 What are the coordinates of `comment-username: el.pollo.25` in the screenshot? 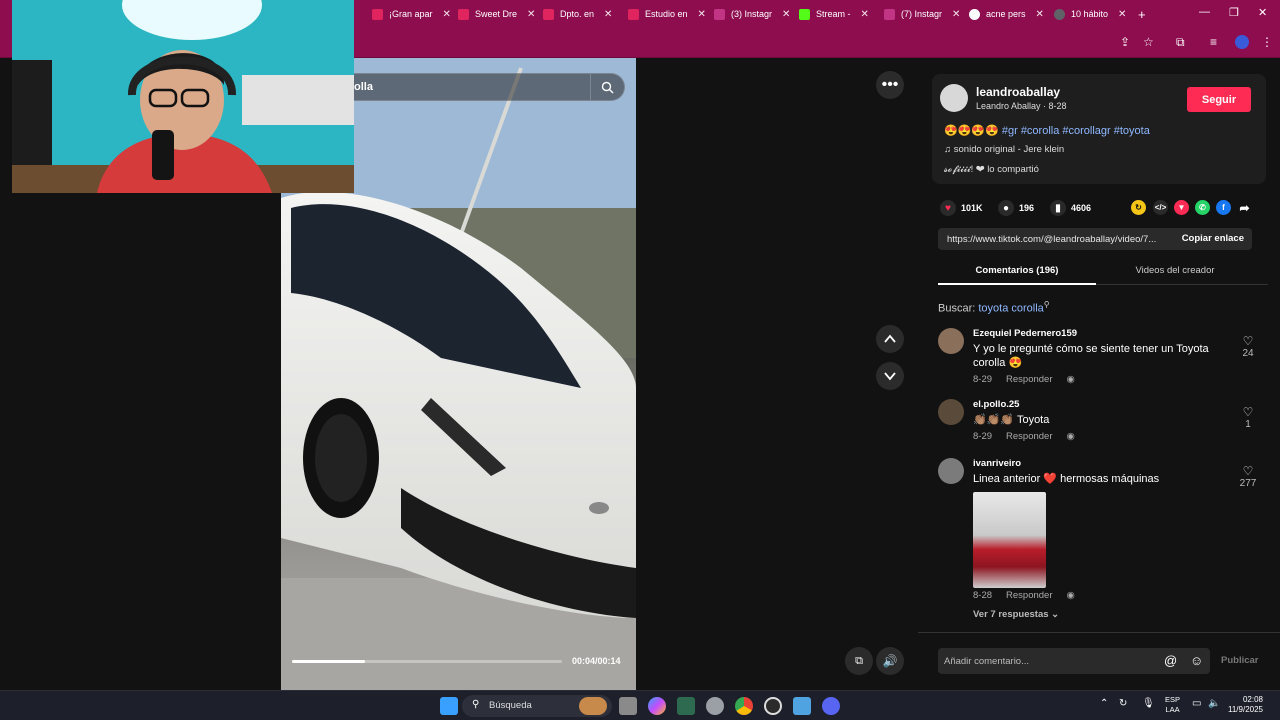 It's located at (996, 404).